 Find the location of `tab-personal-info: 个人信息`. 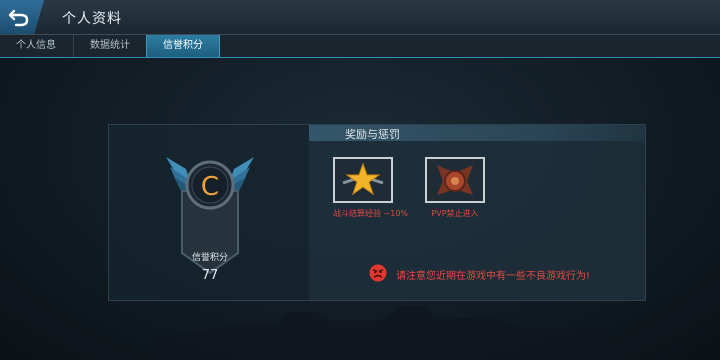

tab-personal-info: 个人信息 is located at coordinates (36, 46).